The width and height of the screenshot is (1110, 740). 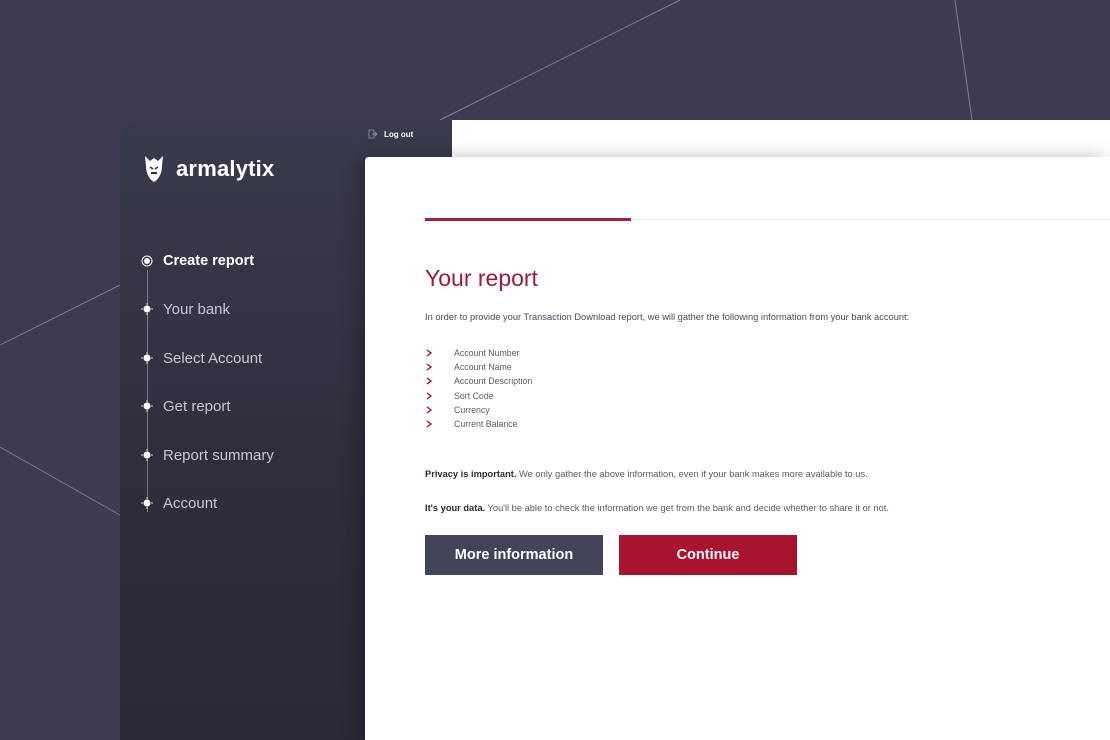 What do you see at coordinates (474, 395) in the screenshot?
I see `list-item-label: Sort Code` at bounding box center [474, 395].